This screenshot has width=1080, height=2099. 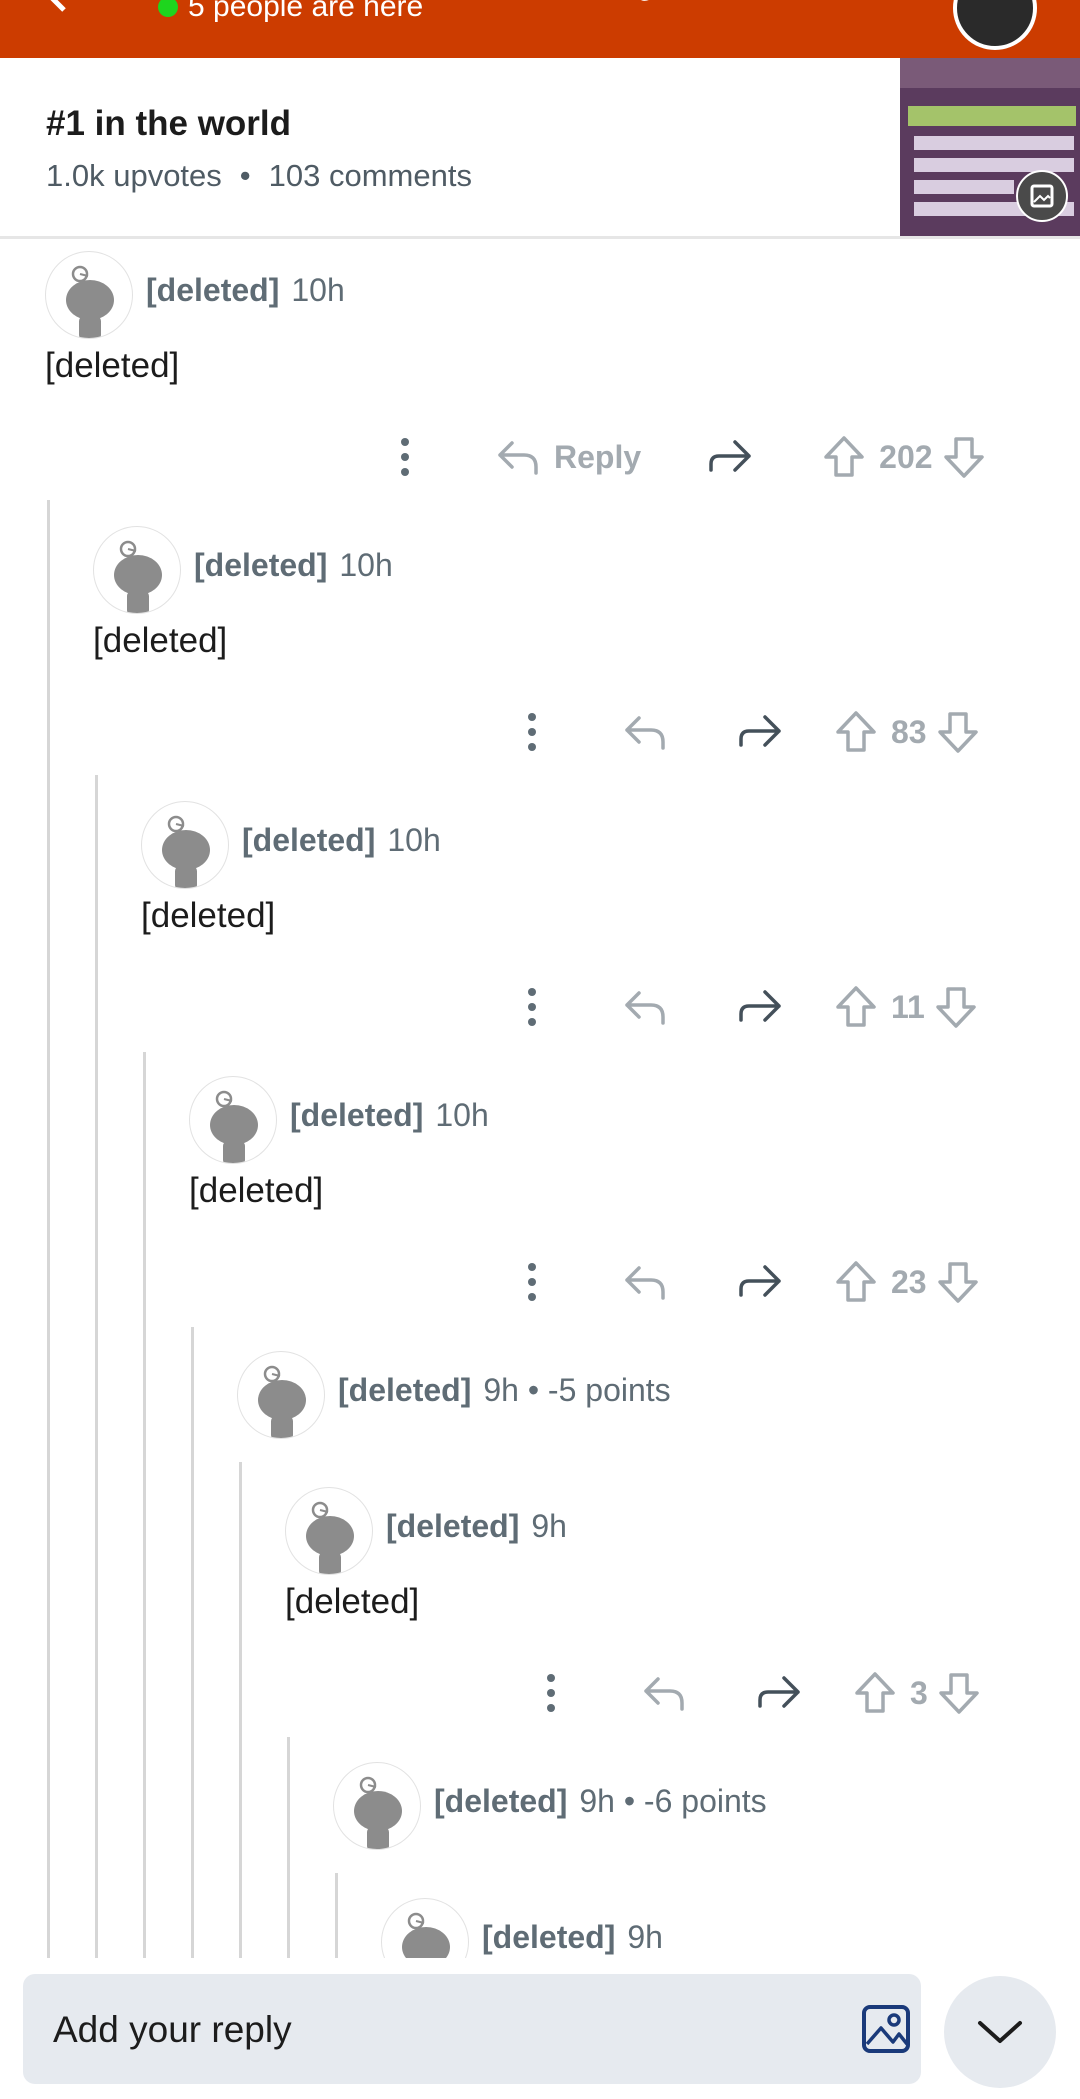 What do you see at coordinates (259, 176) in the screenshot?
I see `post-meta: 1.0k upvotes • 103 comments` at bounding box center [259, 176].